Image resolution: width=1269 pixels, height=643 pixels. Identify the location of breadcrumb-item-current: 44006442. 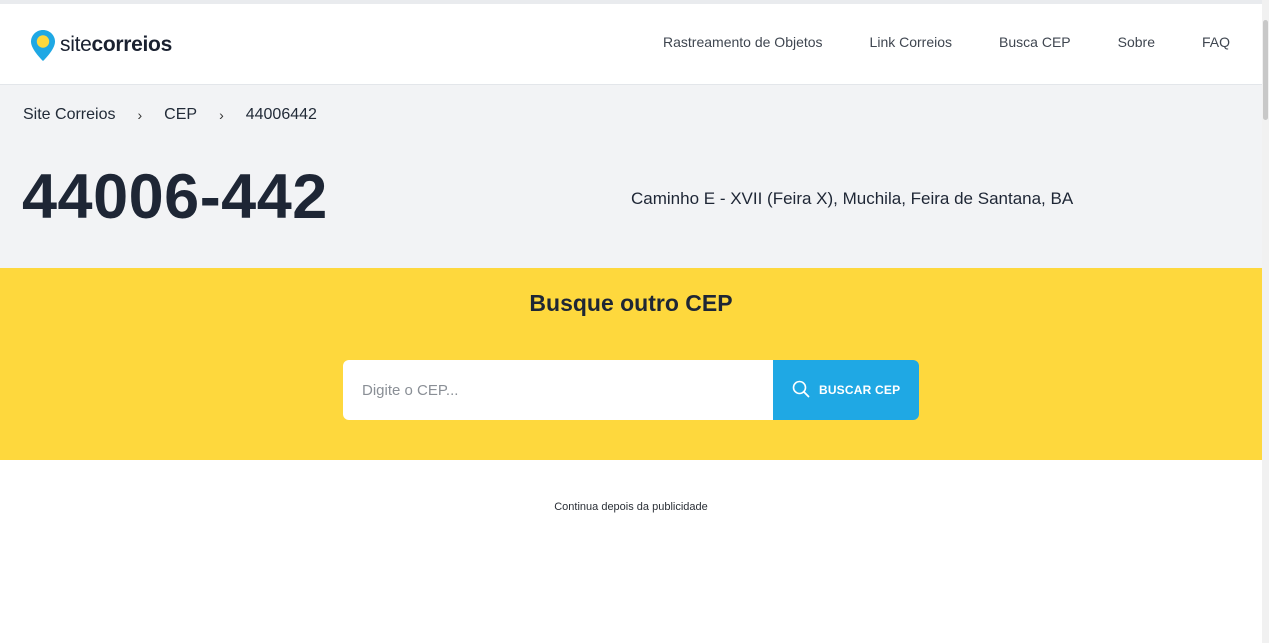
(281, 114).